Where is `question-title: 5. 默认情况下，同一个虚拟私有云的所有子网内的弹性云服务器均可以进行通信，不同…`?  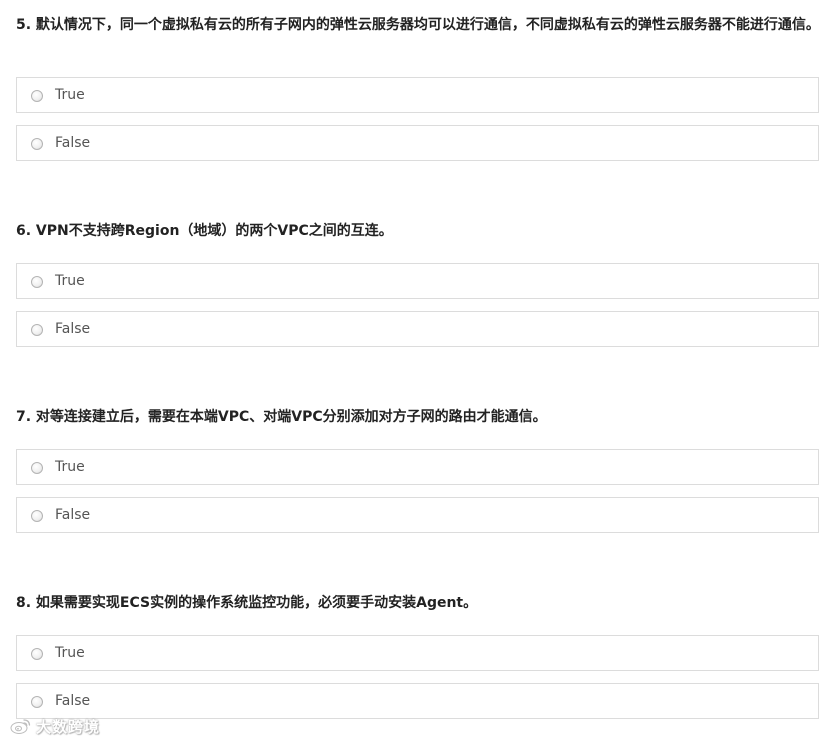 question-title: 5. 默认情况下，同一个虚拟私有云的所有子网内的弹性云服务器均可以进行通信，不同… is located at coordinates (418, 25).